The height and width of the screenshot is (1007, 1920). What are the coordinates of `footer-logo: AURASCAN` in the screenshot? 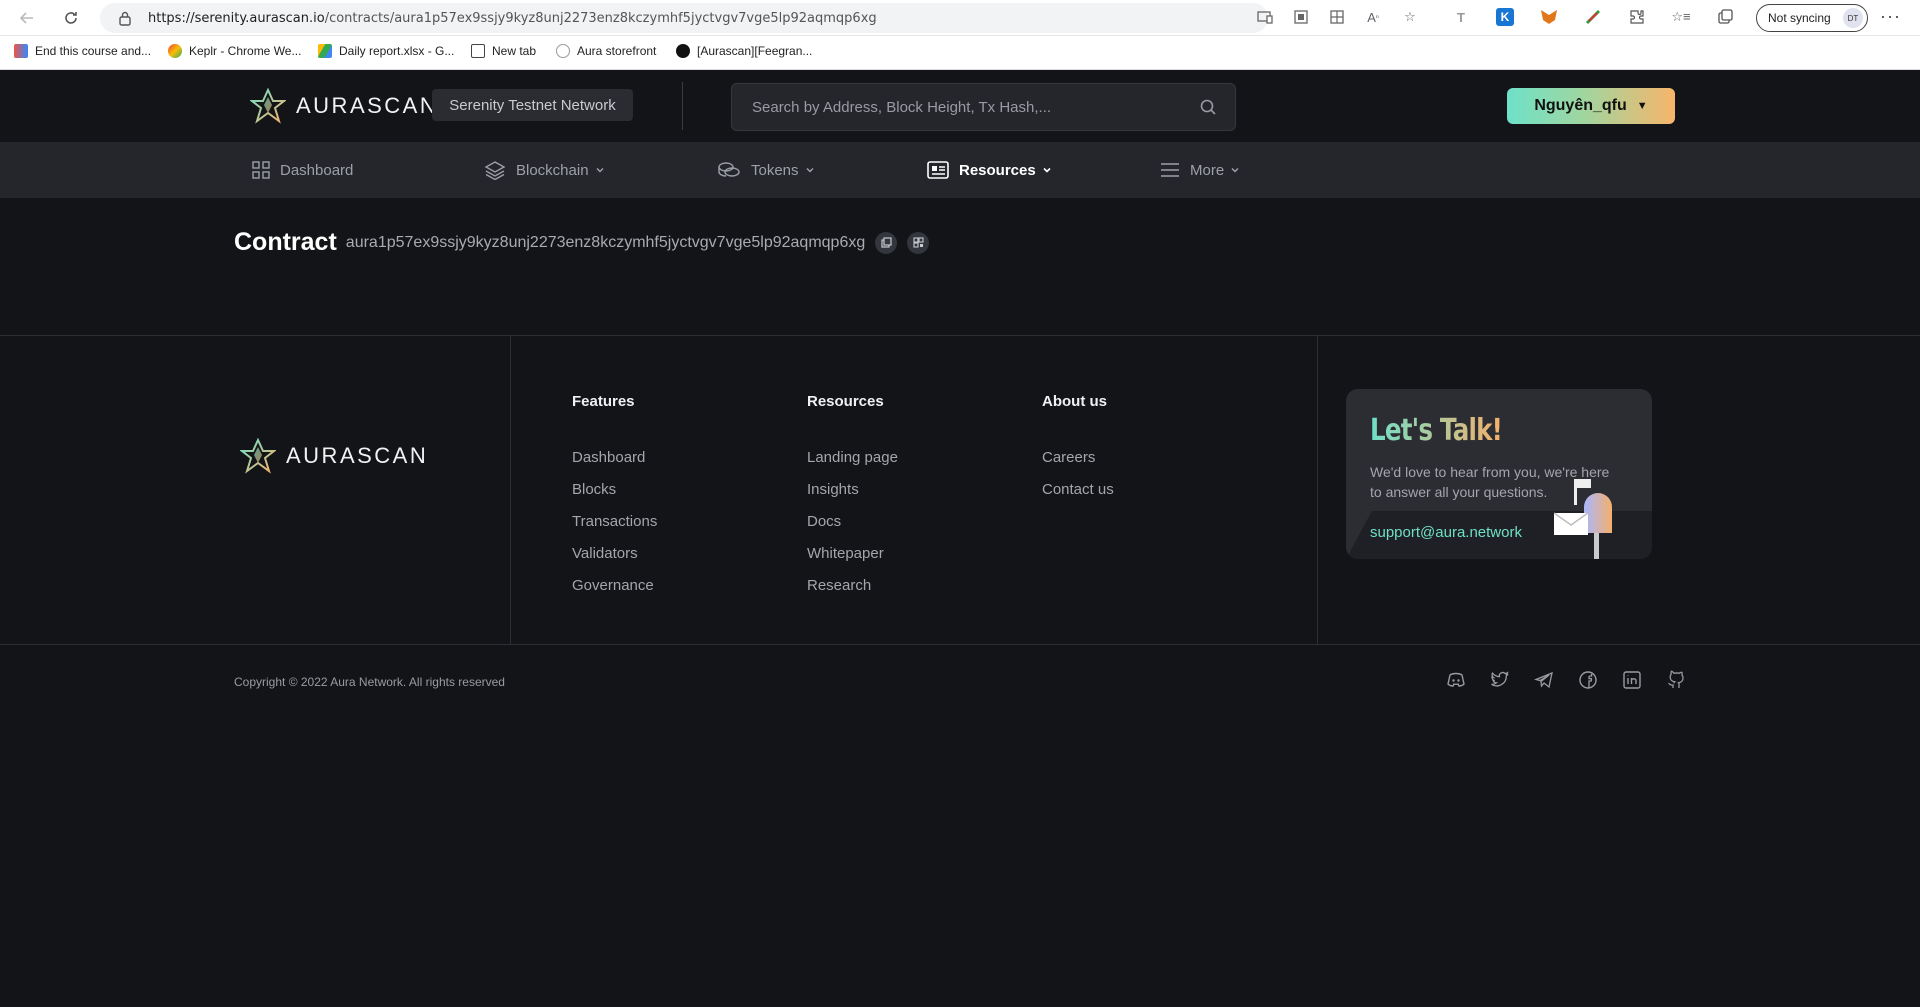 It's located at (334, 456).